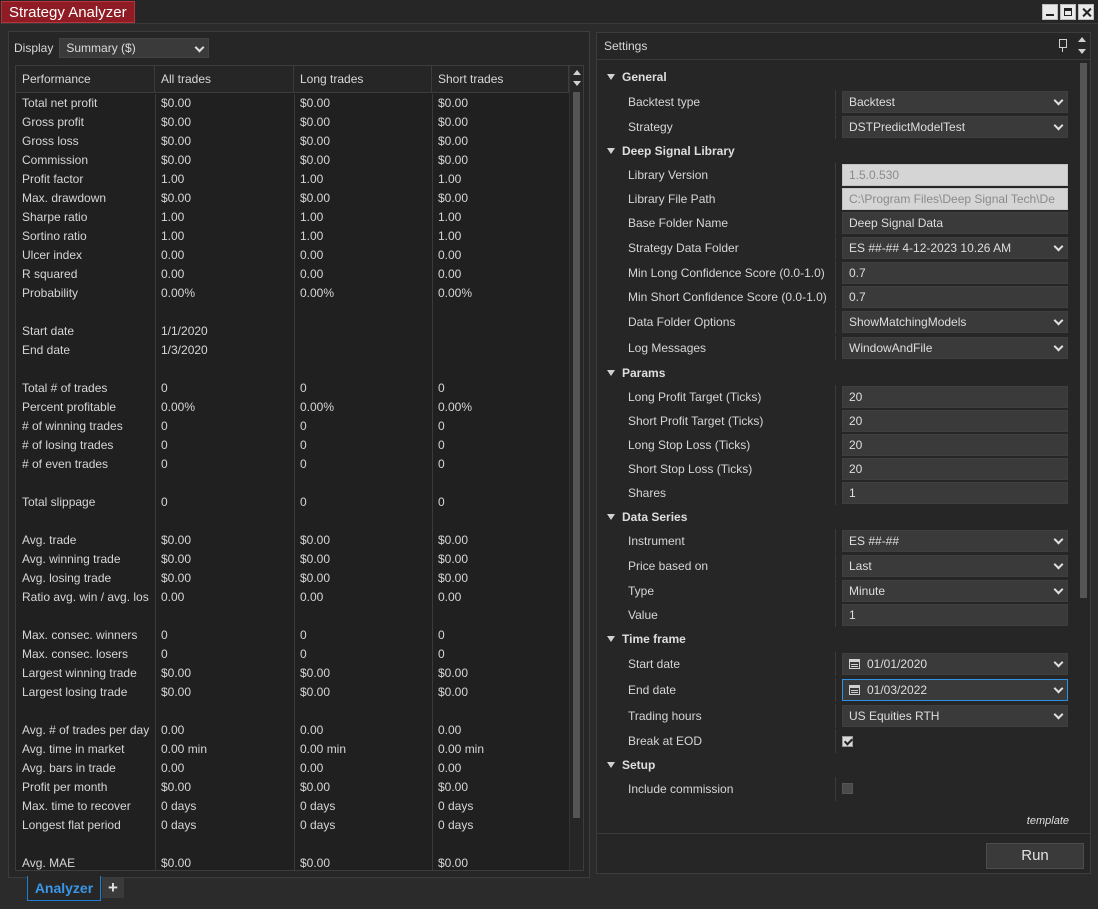 The height and width of the screenshot is (909, 1098). What do you see at coordinates (49, 863) in the screenshot?
I see `metric-name: Avg. MAE` at bounding box center [49, 863].